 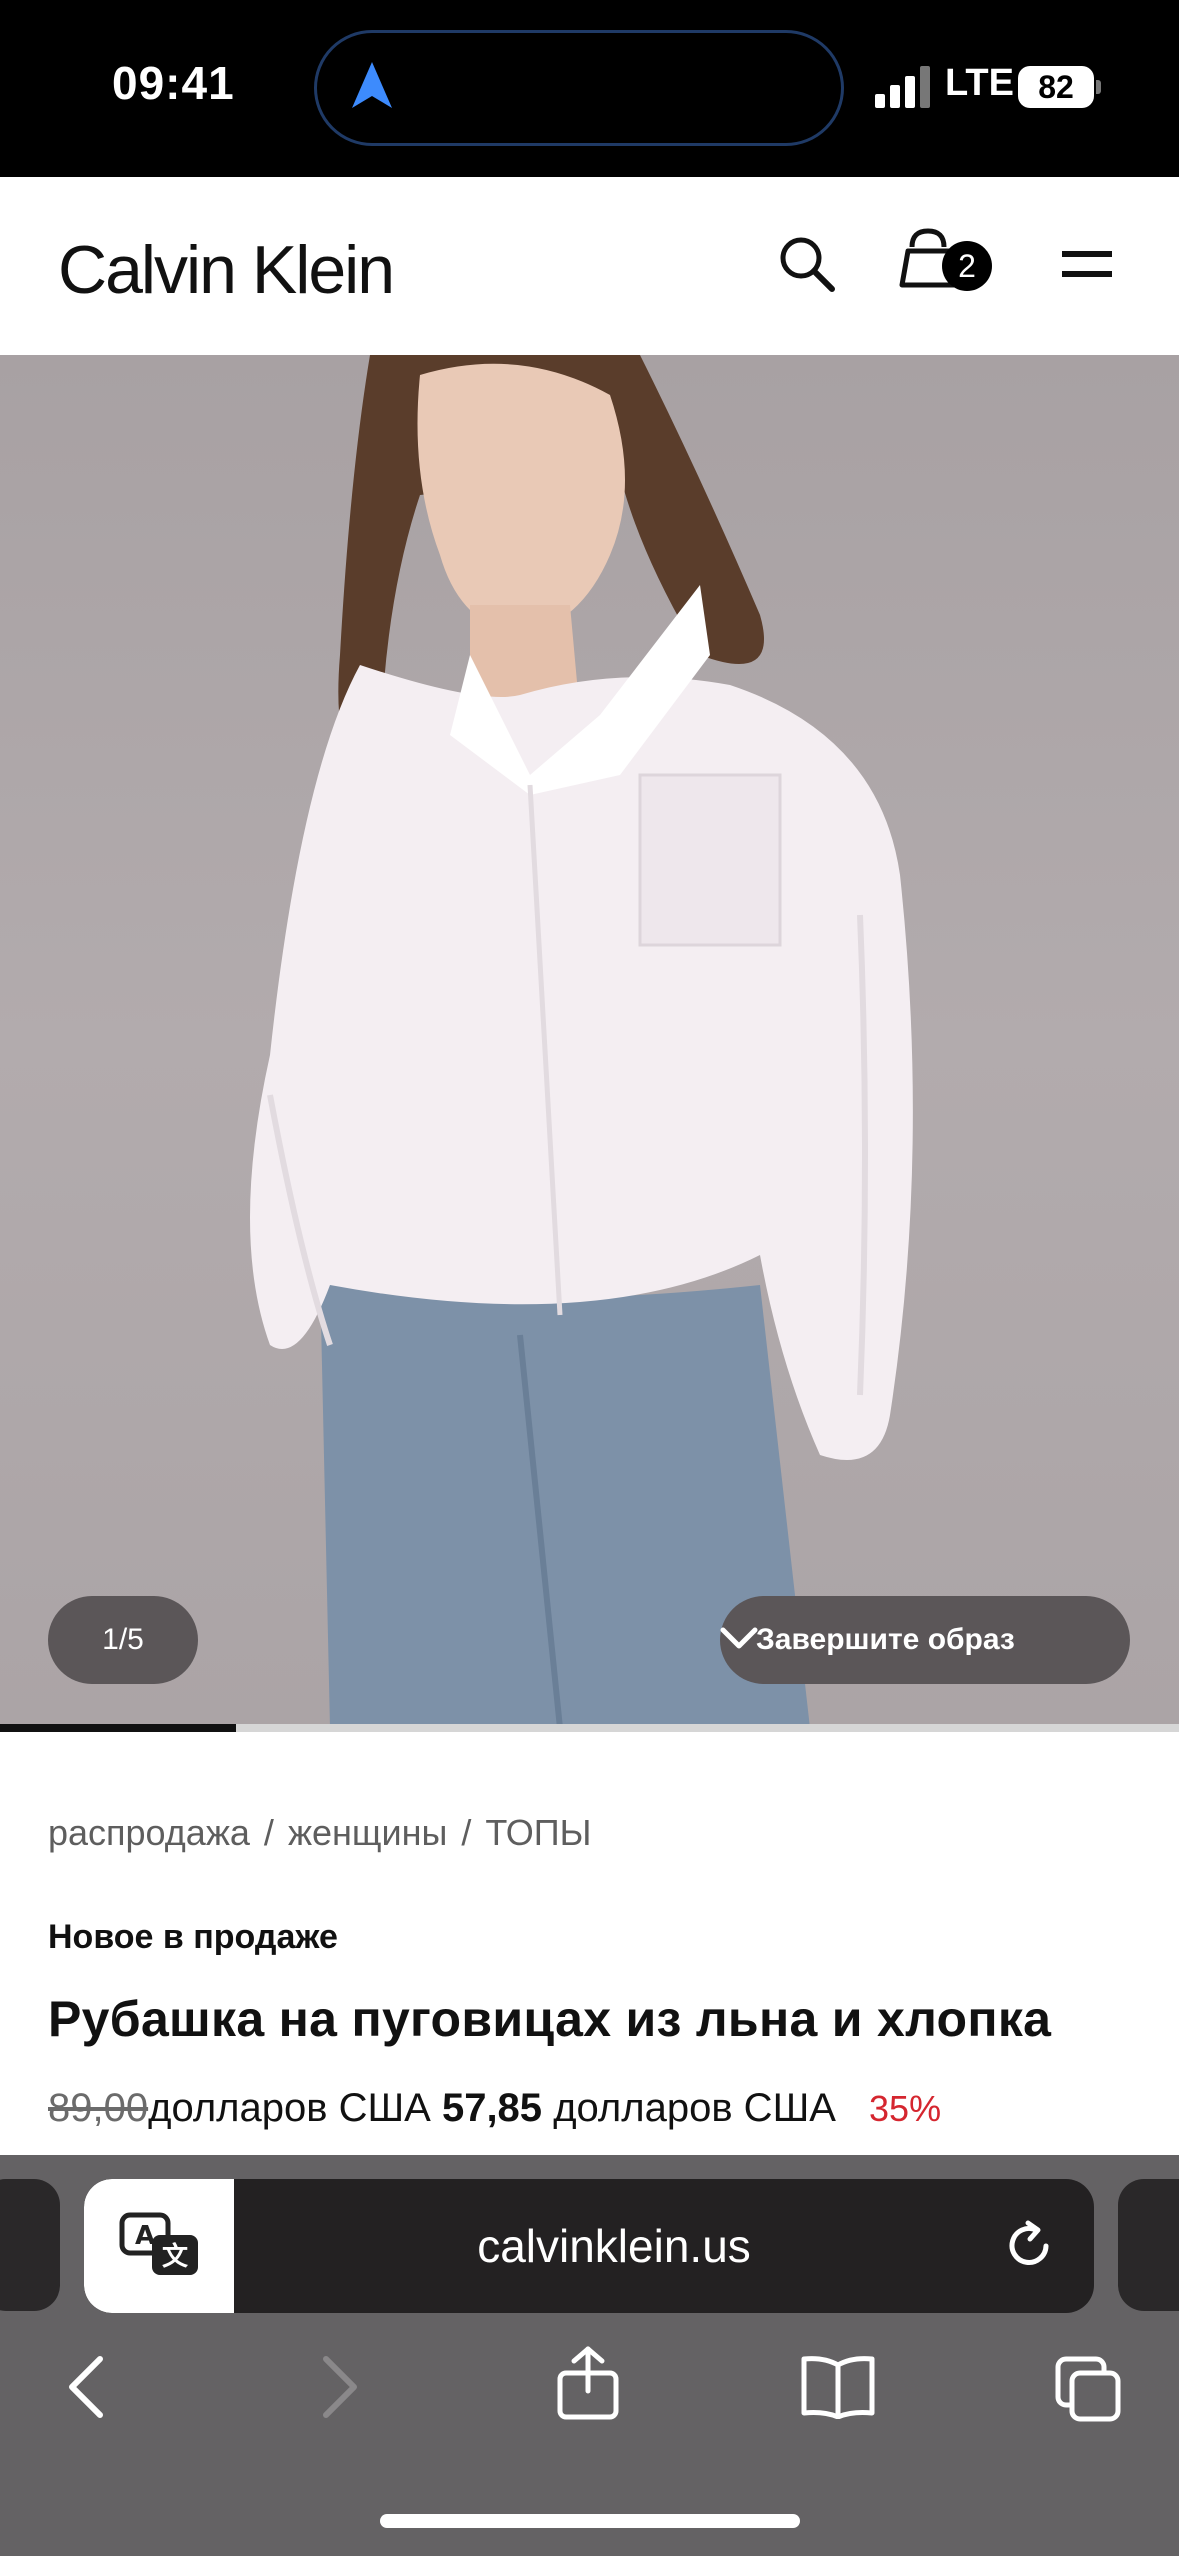 What do you see at coordinates (340, 2387) in the screenshot?
I see `forward-icon` at bounding box center [340, 2387].